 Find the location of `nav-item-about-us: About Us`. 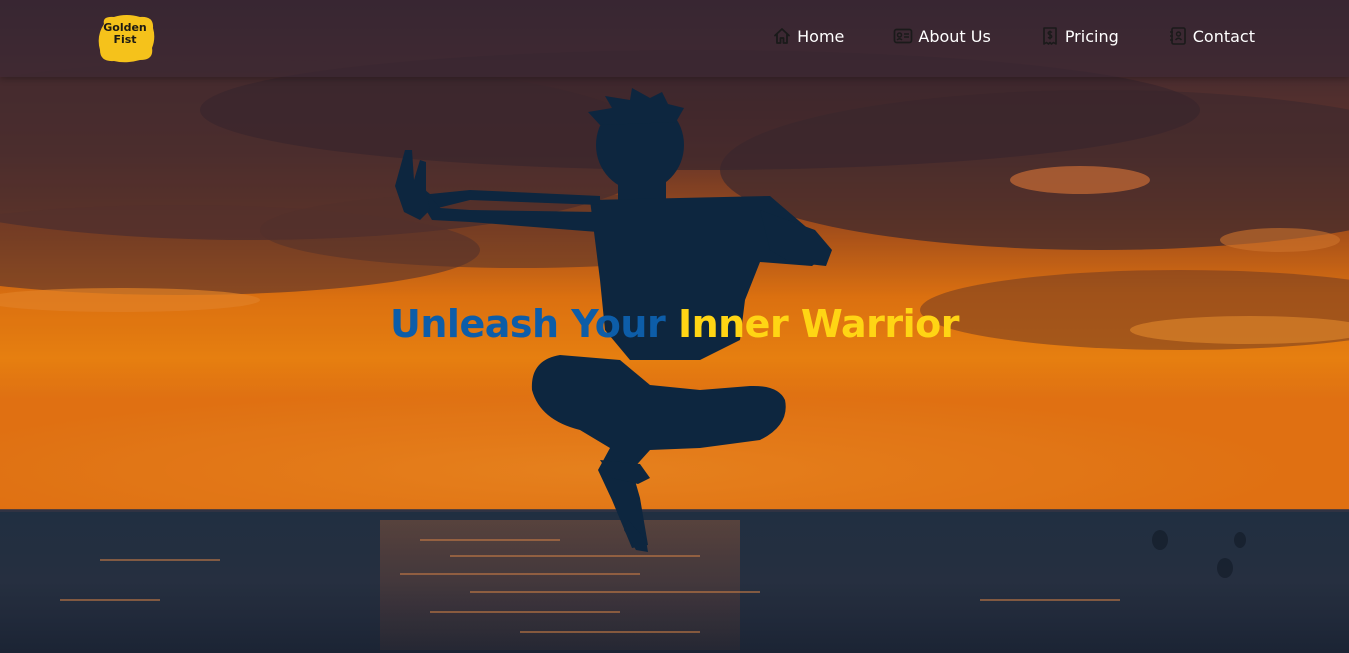

nav-item-about-us: About Us is located at coordinates (942, 36).